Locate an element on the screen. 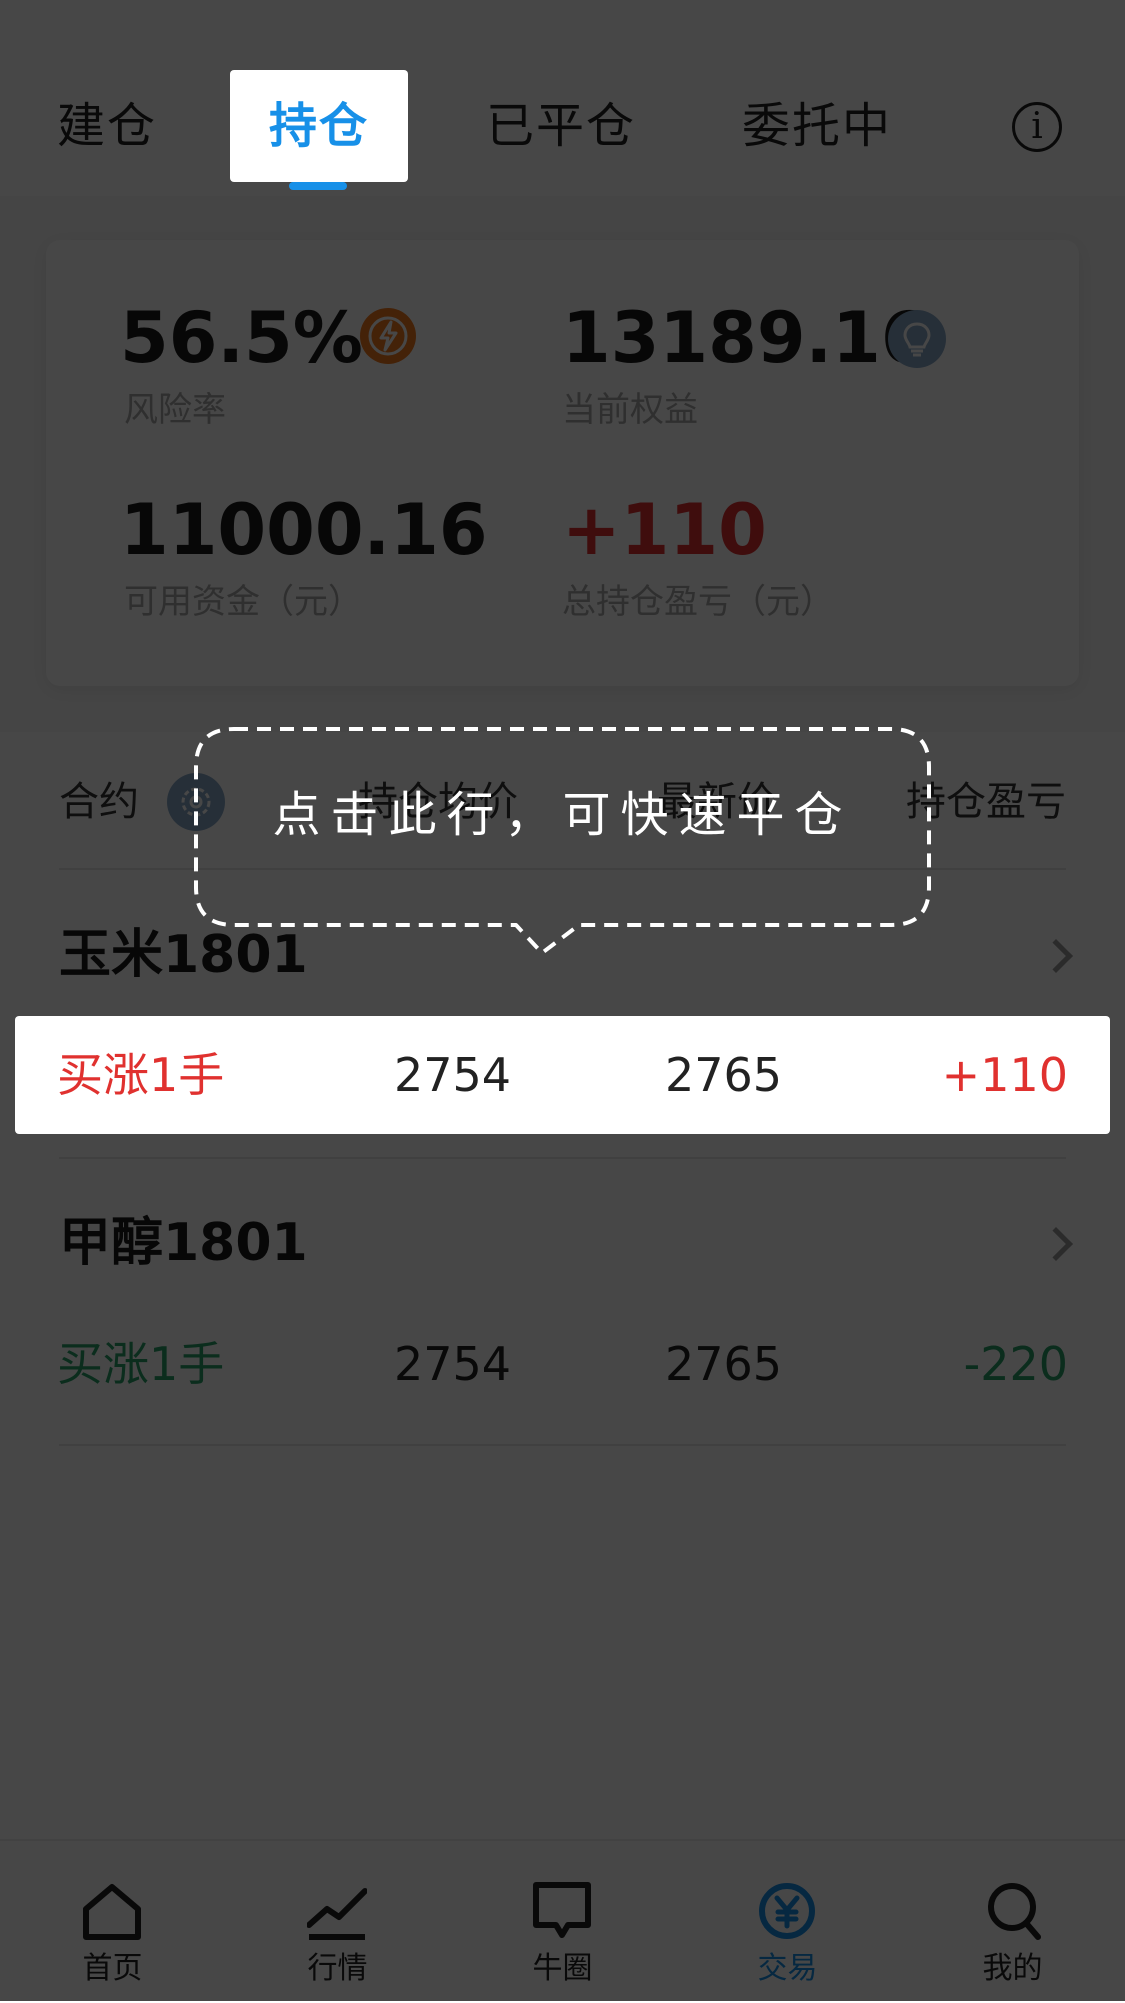  lightbulb-icon is located at coordinates (917, 339).